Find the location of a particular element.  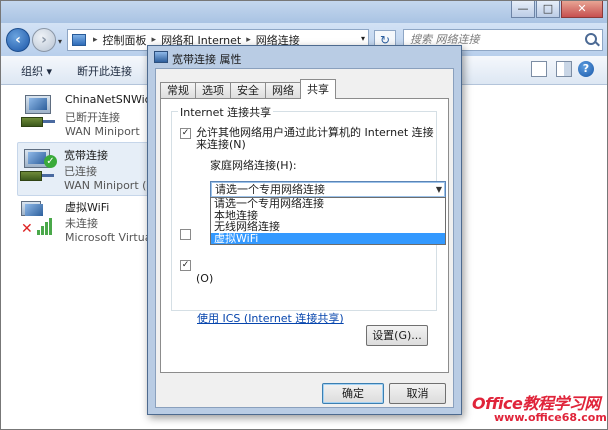

maximize-button: □ is located at coordinates (548, 9).